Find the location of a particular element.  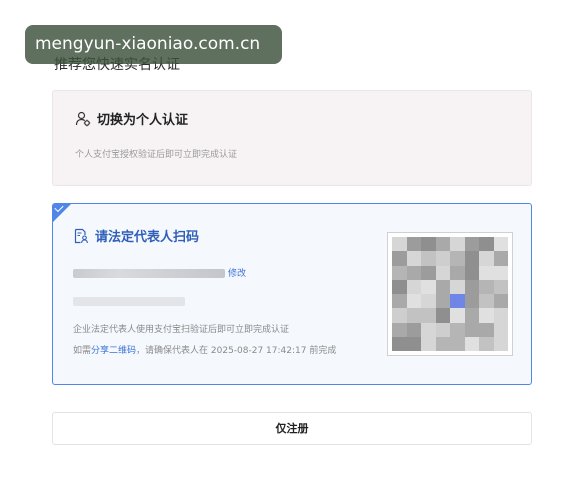

edit-link: 修改 is located at coordinates (237, 272).